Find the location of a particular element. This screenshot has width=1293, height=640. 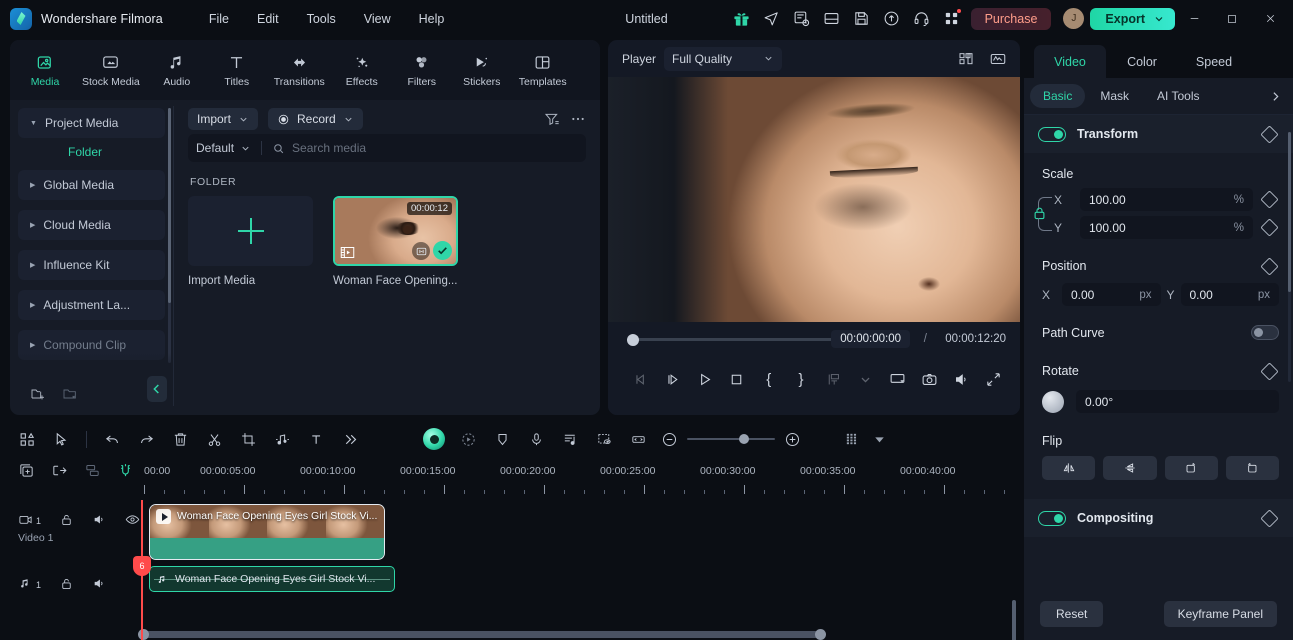

category-stickers: Stickers is located at coordinates (482, 70).